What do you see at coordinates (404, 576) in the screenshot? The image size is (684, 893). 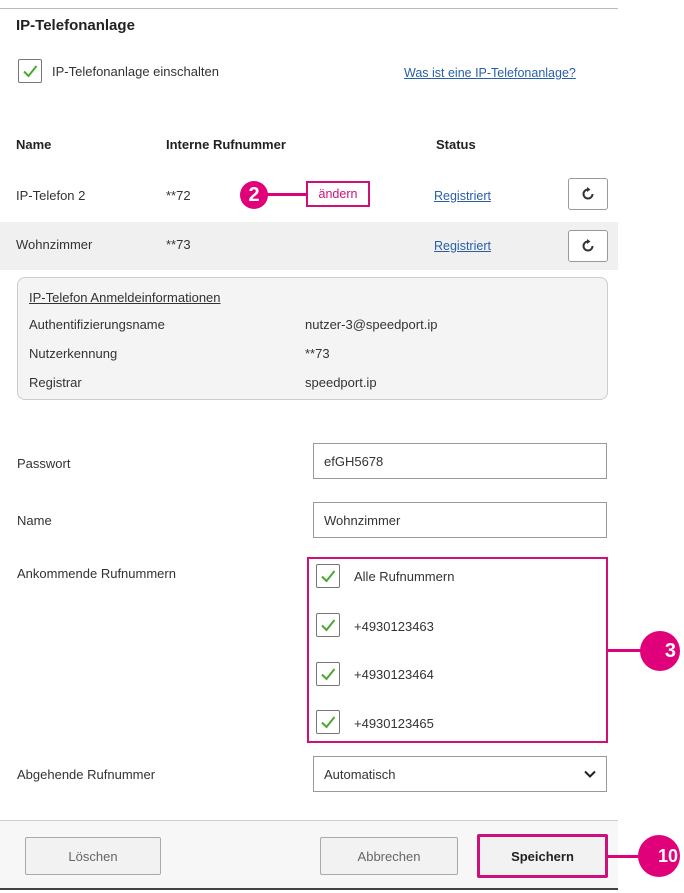 I see `incoming-all-label: Alle Rufnummern` at bounding box center [404, 576].